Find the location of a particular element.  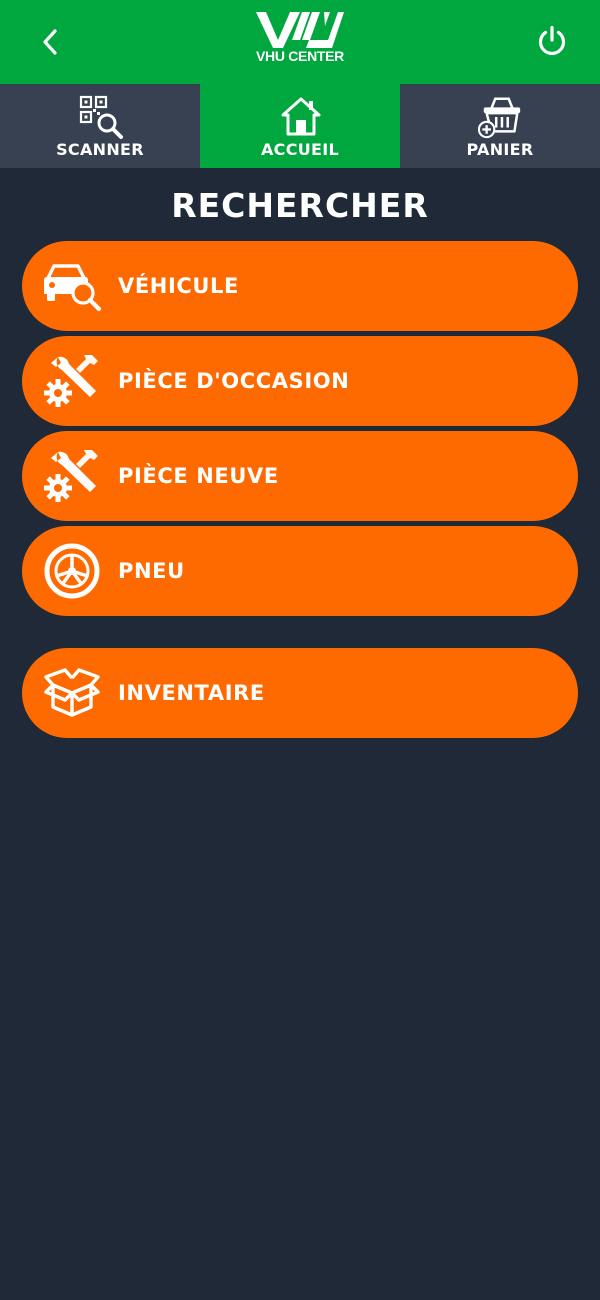

logo-text: VHU CENTER is located at coordinates (299, 56).